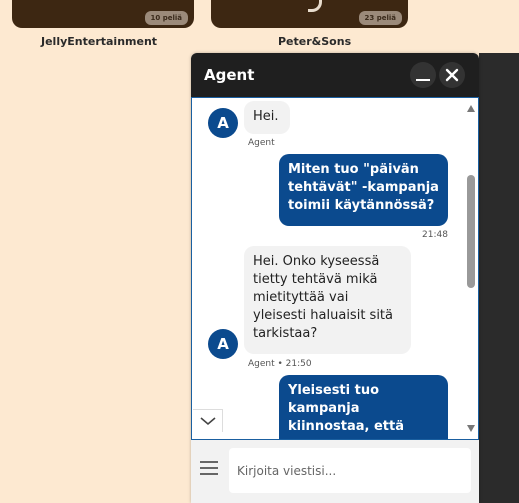 The width and height of the screenshot is (519, 503). What do you see at coordinates (261, 143) in the screenshot?
I see `message-meta: Agent` at bounding box center [261, 143].